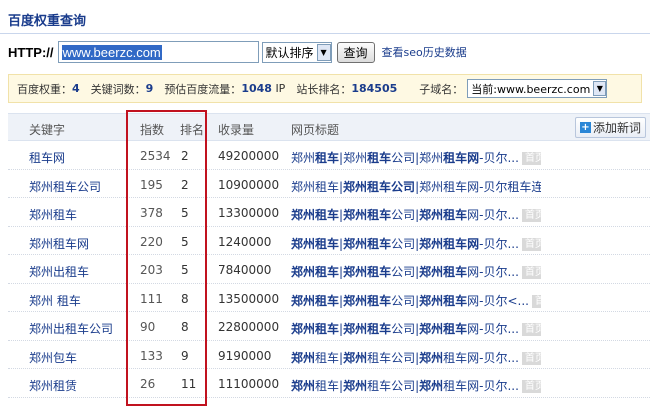  I want to click on traffic-unit: IP, so click(280, 88).